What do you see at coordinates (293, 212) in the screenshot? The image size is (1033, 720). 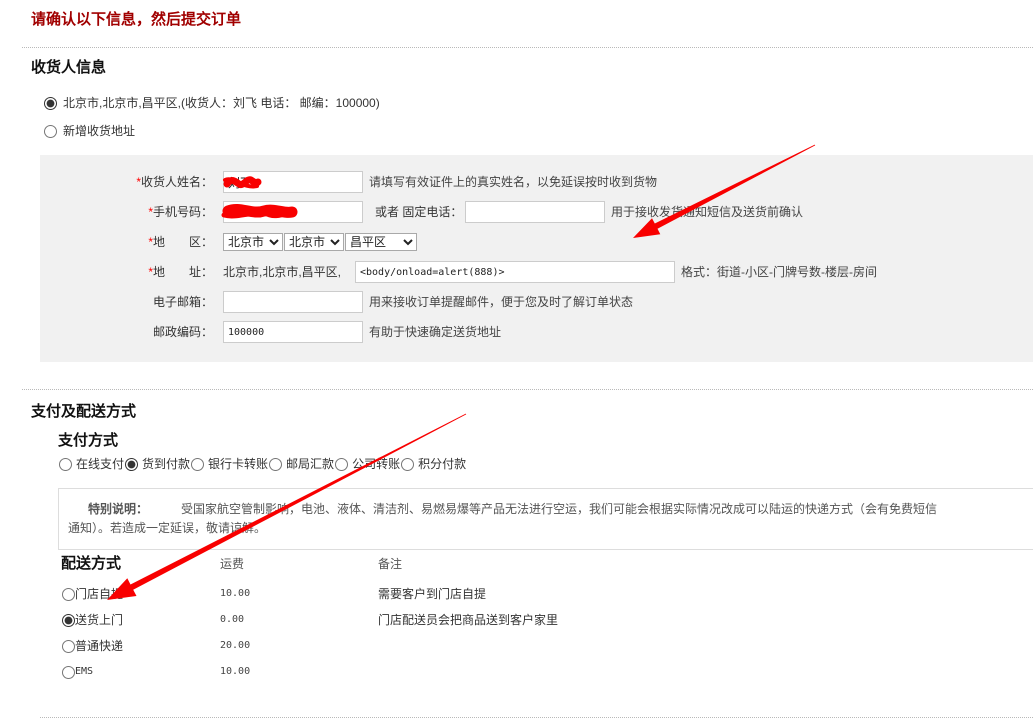 I see `mobile-input` at bounding box center [293, 212].